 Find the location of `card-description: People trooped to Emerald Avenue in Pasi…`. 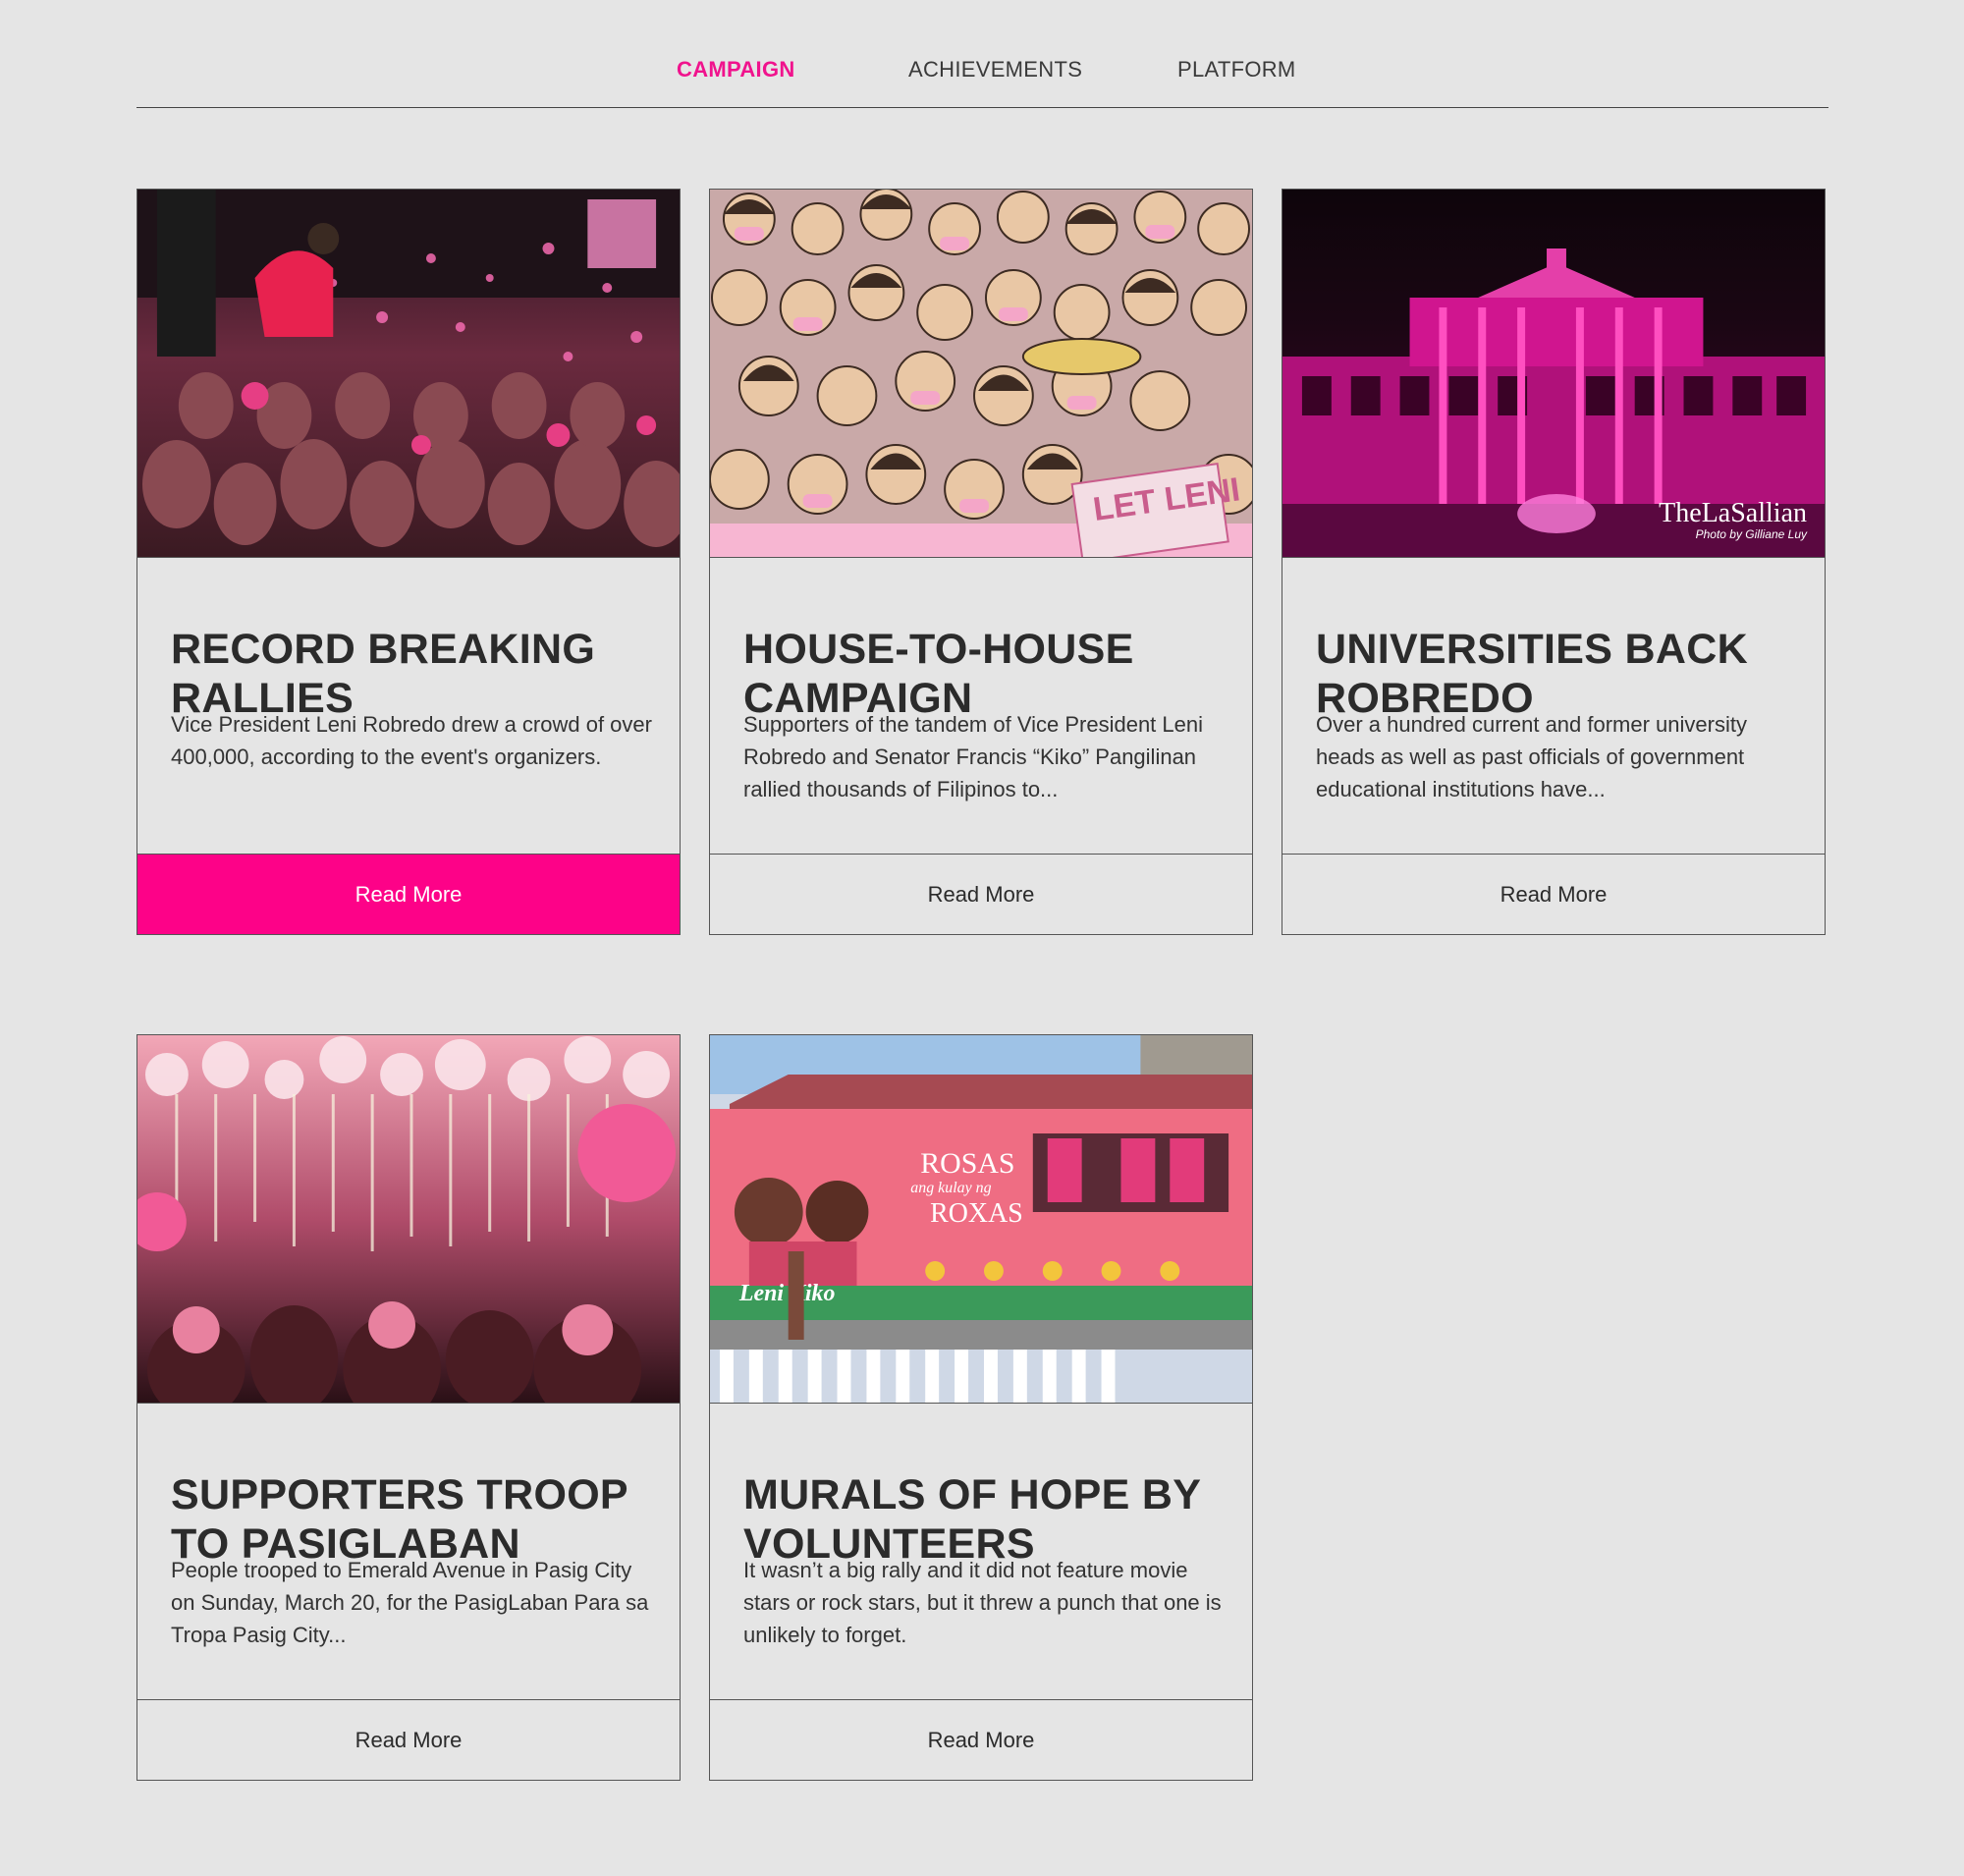

card-description: People trooped to Emerald Avenue in Pasi… is located at coordinates (410, 1602).